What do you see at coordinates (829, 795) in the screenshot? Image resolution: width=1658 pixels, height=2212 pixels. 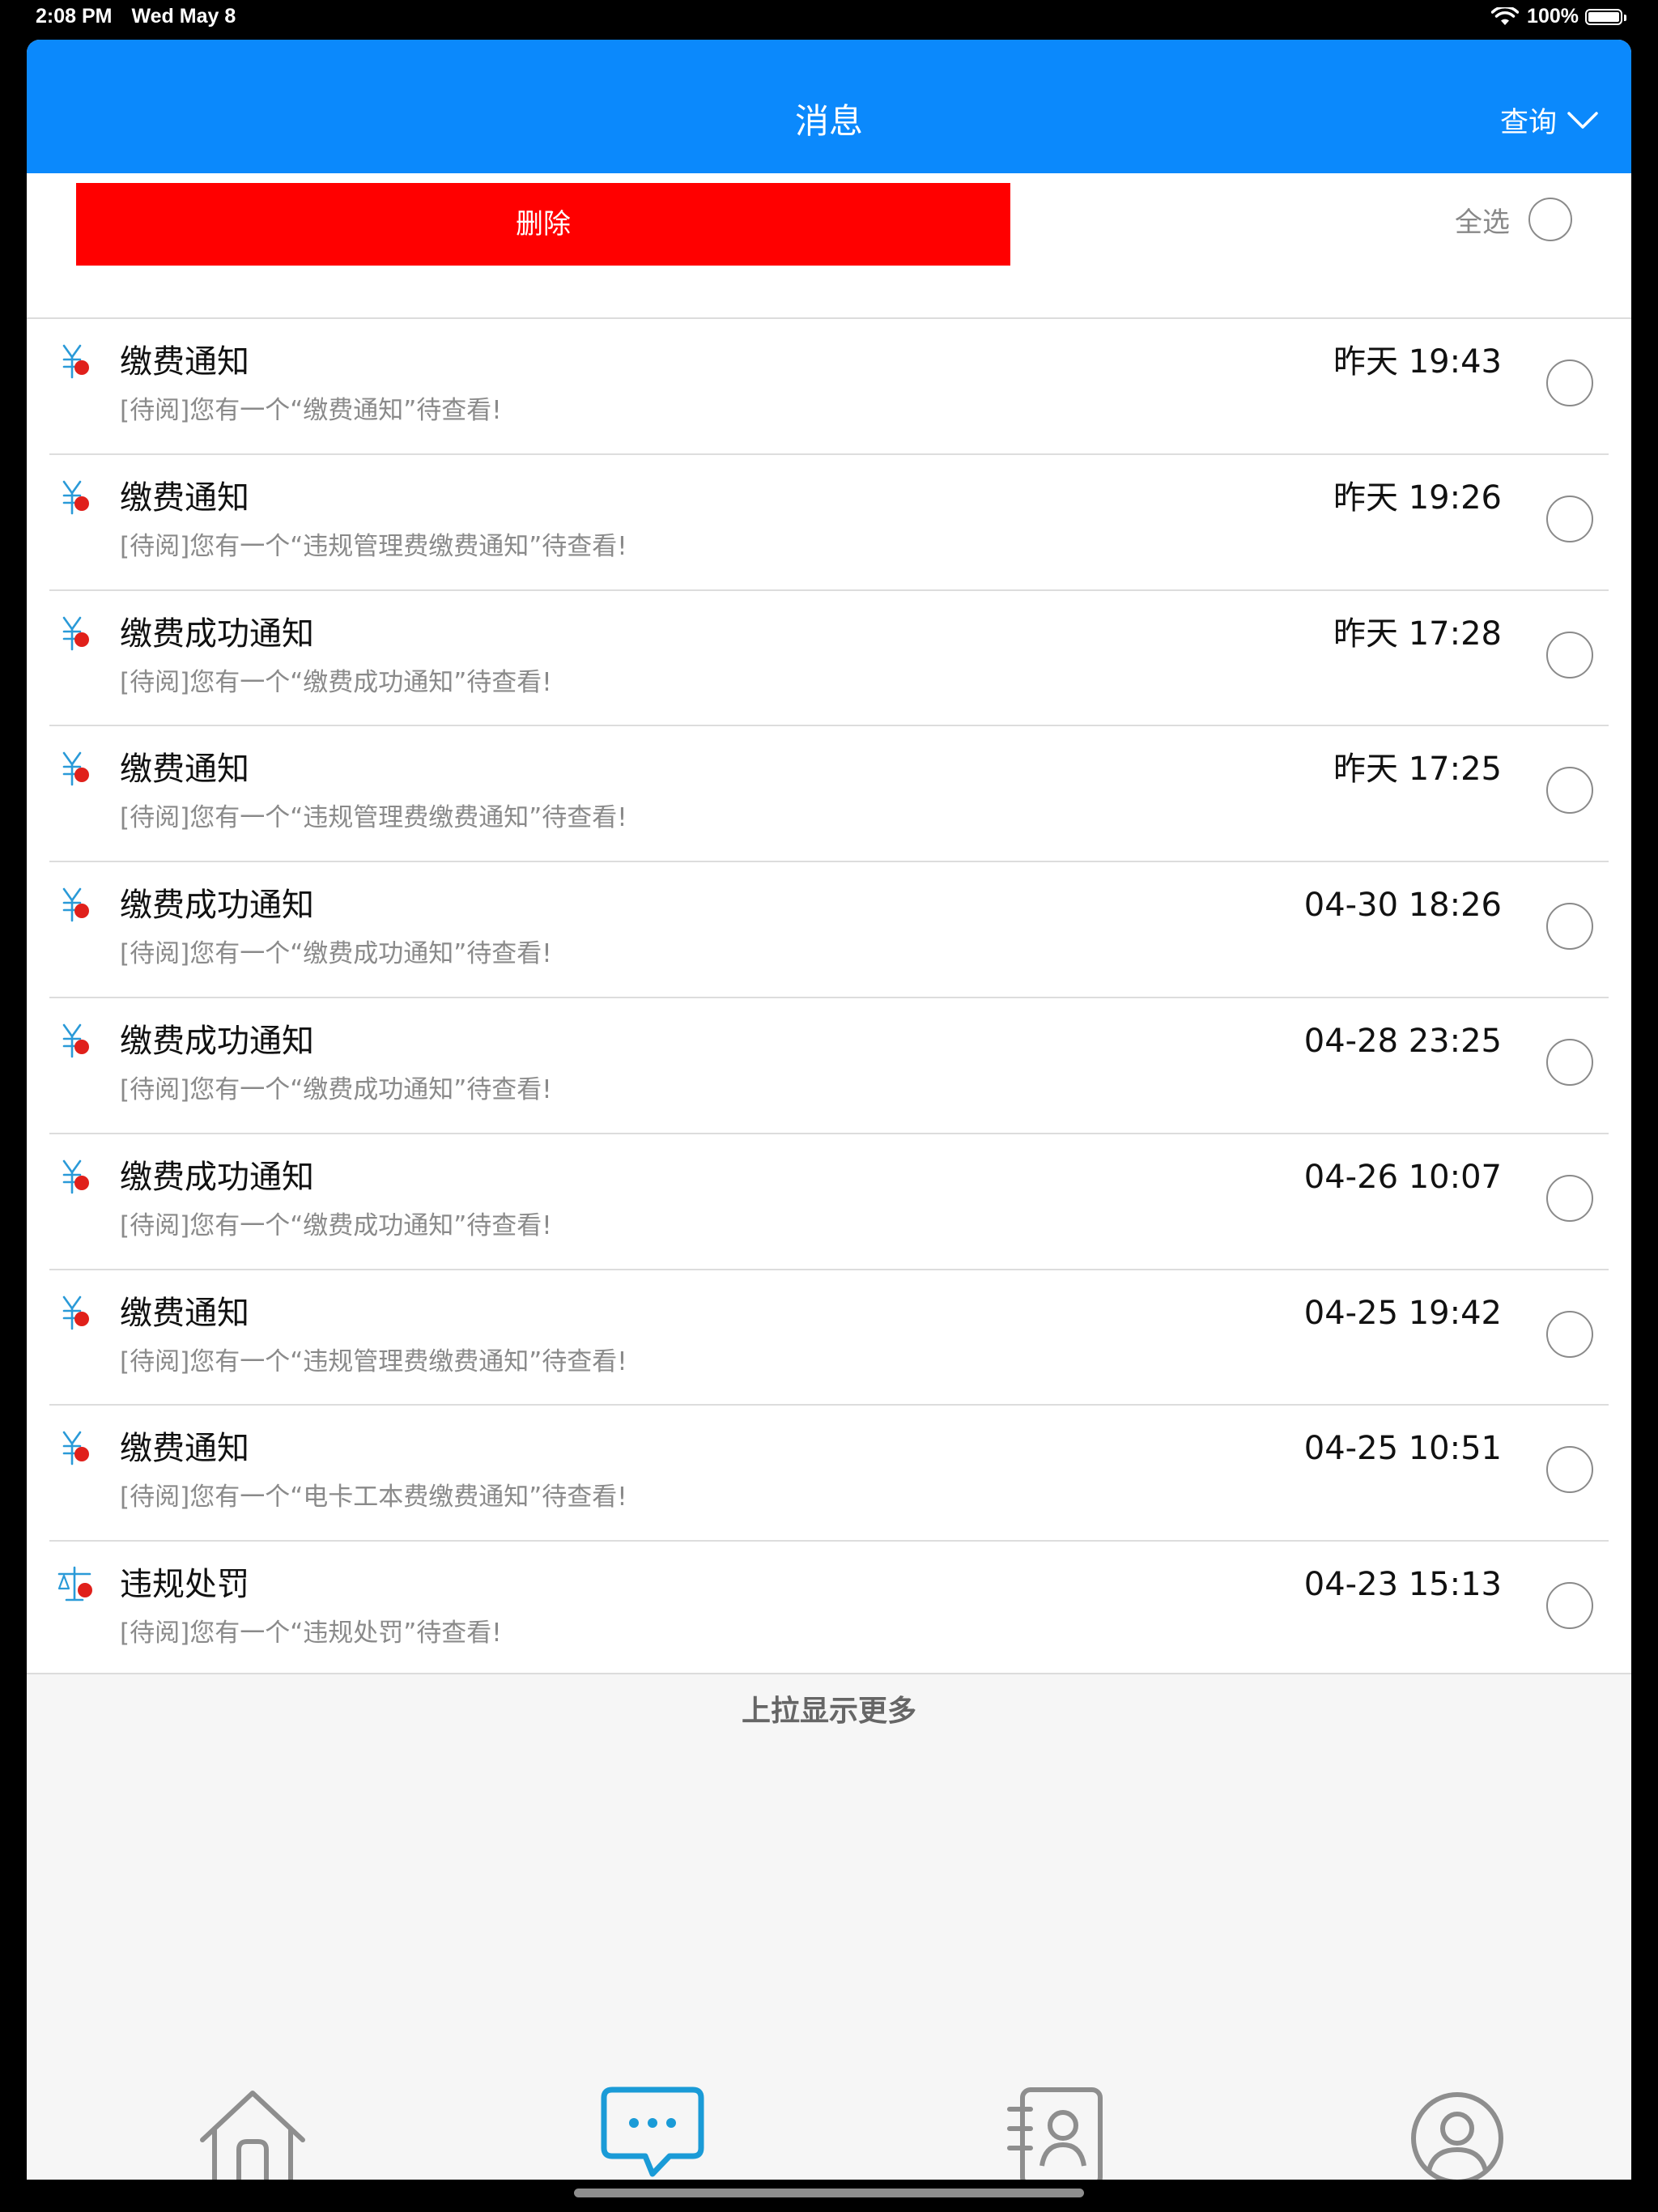 I see `message-row: 缴费通知 昨天 17:25 [待阅]您有一个“违规管理费缴费通知”待查看!` at bounding box center [829, 795].